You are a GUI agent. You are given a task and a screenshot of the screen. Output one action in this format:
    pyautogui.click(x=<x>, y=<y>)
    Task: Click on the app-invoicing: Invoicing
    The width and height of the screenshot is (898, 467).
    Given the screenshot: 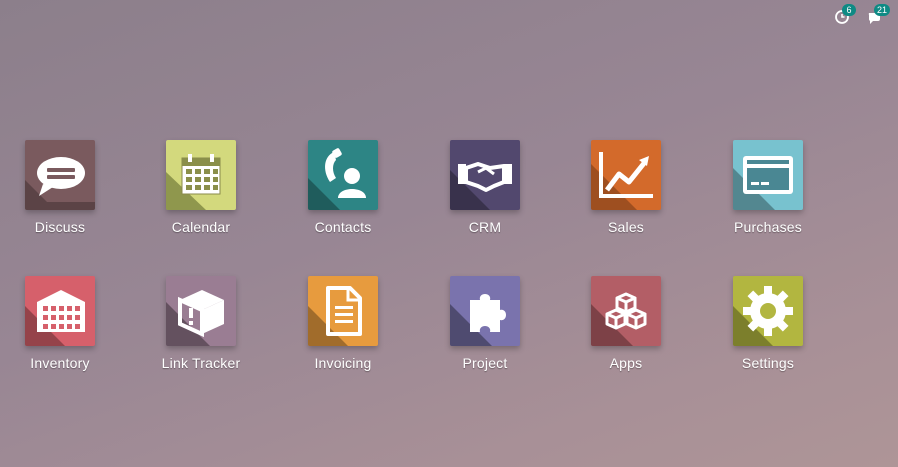 What is the action you would take?
    pyautogui.click(x=343, y=323)
    